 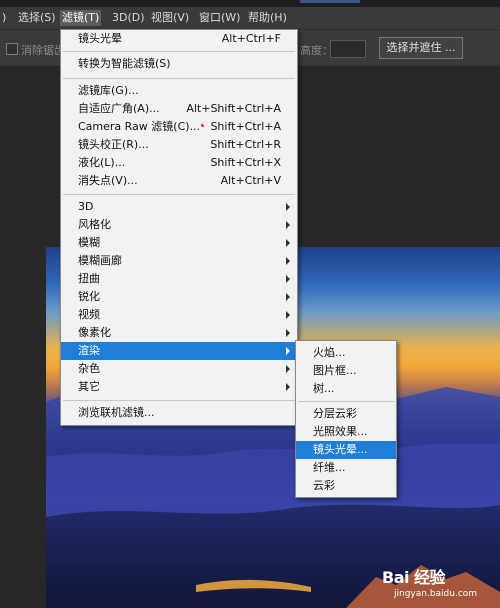 What do you see at coordinates (251, 38) in the screenshot?
I see `menu-item-shortcut: Alt+Ctrl+F` at bounding box center [251, 38].